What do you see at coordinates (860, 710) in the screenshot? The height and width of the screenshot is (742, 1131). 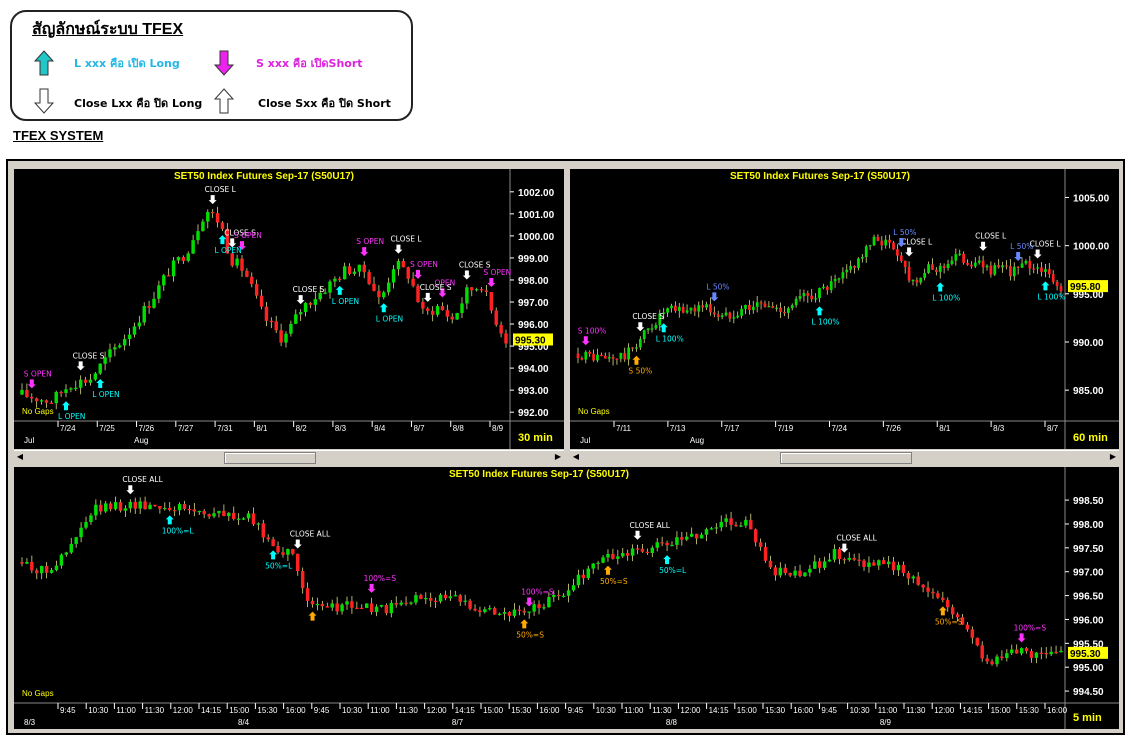 I see `x-tick-label: 10:30` at bounding box center [860, 710].